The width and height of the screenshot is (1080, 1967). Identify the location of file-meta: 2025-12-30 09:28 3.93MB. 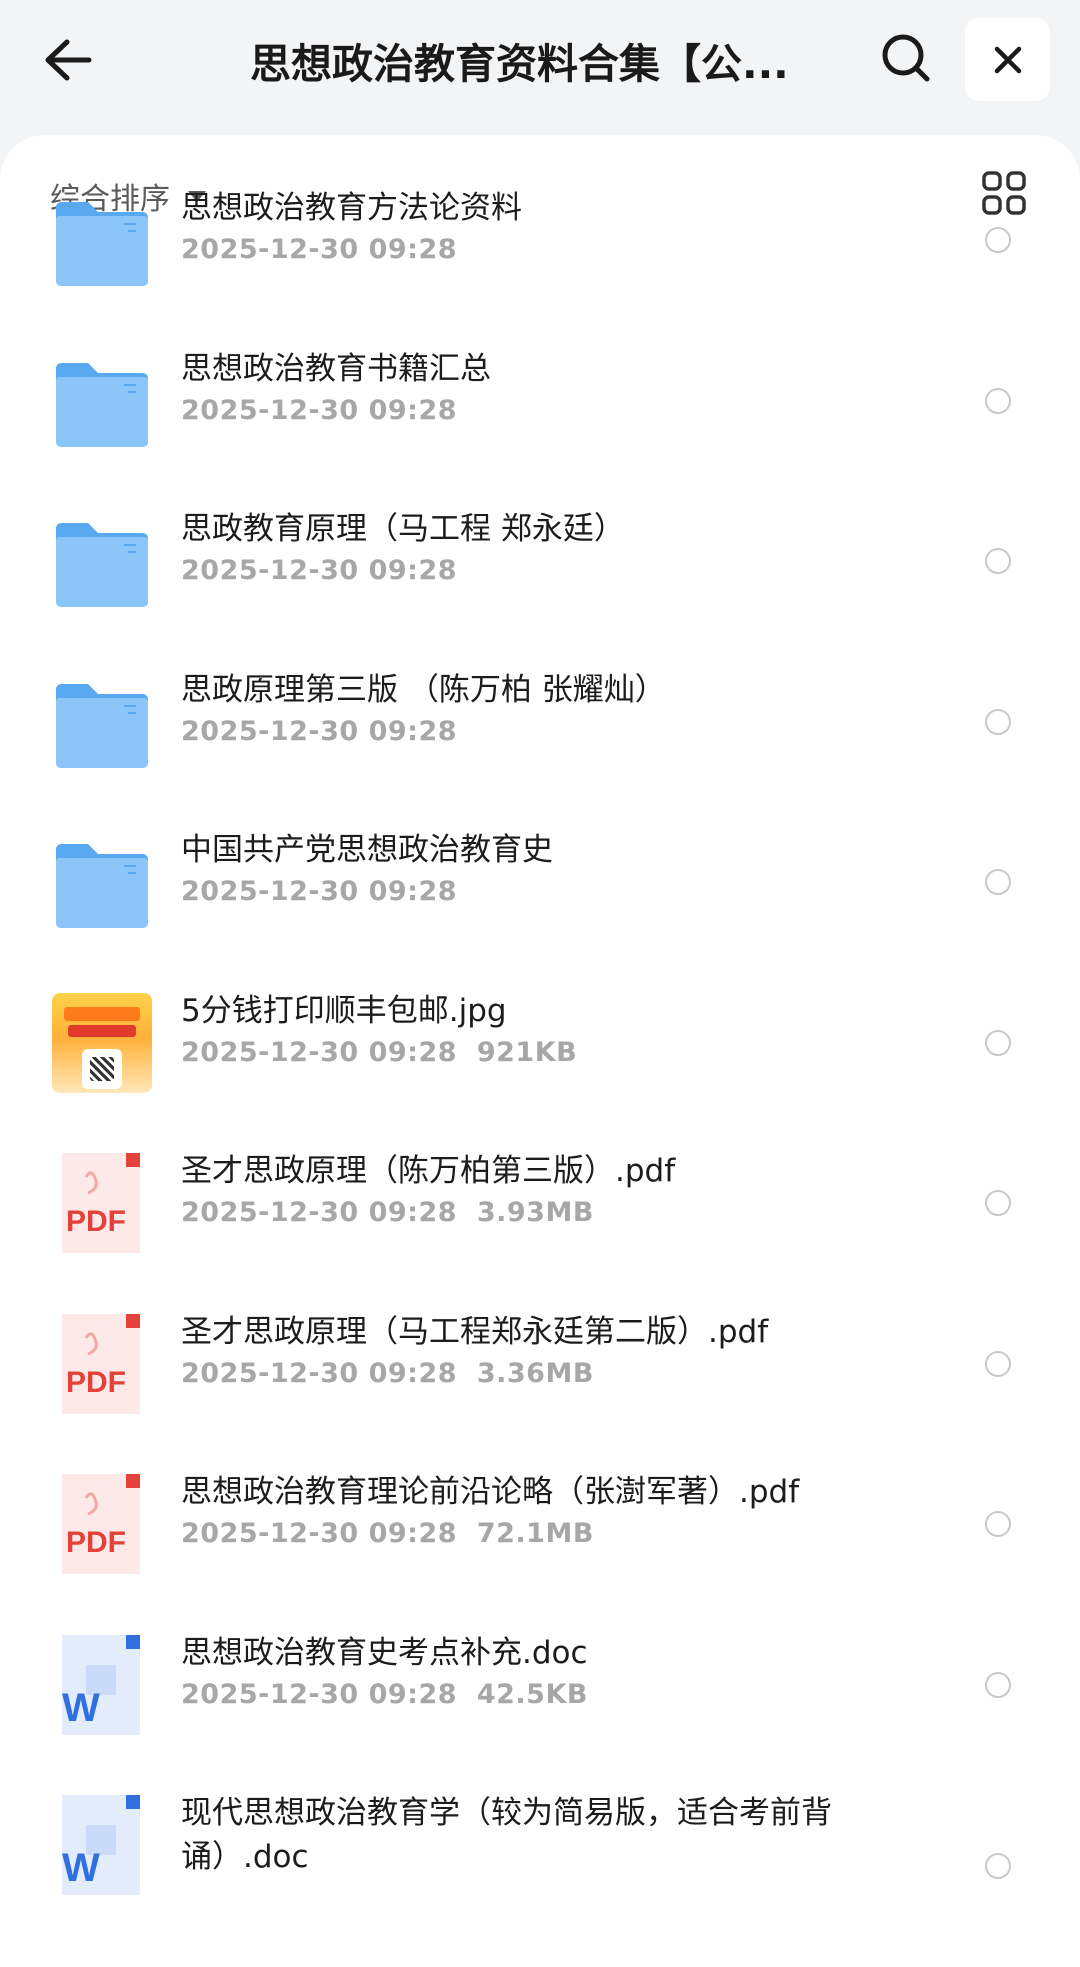
(387, 1212).